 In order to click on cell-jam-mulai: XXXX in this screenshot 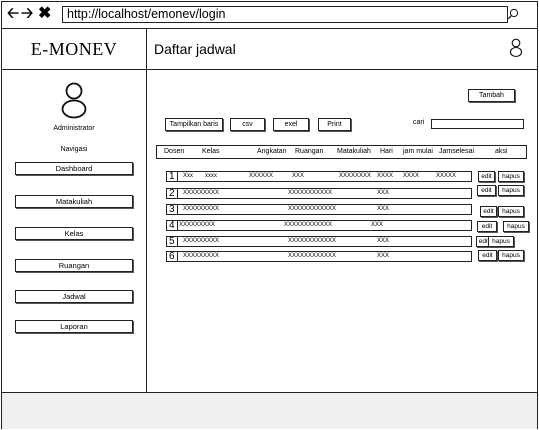, I will do `click(411, 176)`.